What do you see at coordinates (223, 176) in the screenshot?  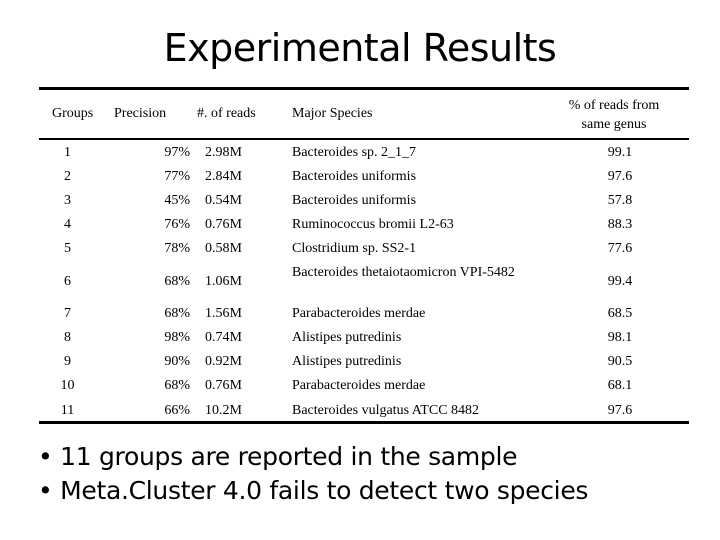 I see `cell-reads: 2.84M` at bounding box center [223, 176].